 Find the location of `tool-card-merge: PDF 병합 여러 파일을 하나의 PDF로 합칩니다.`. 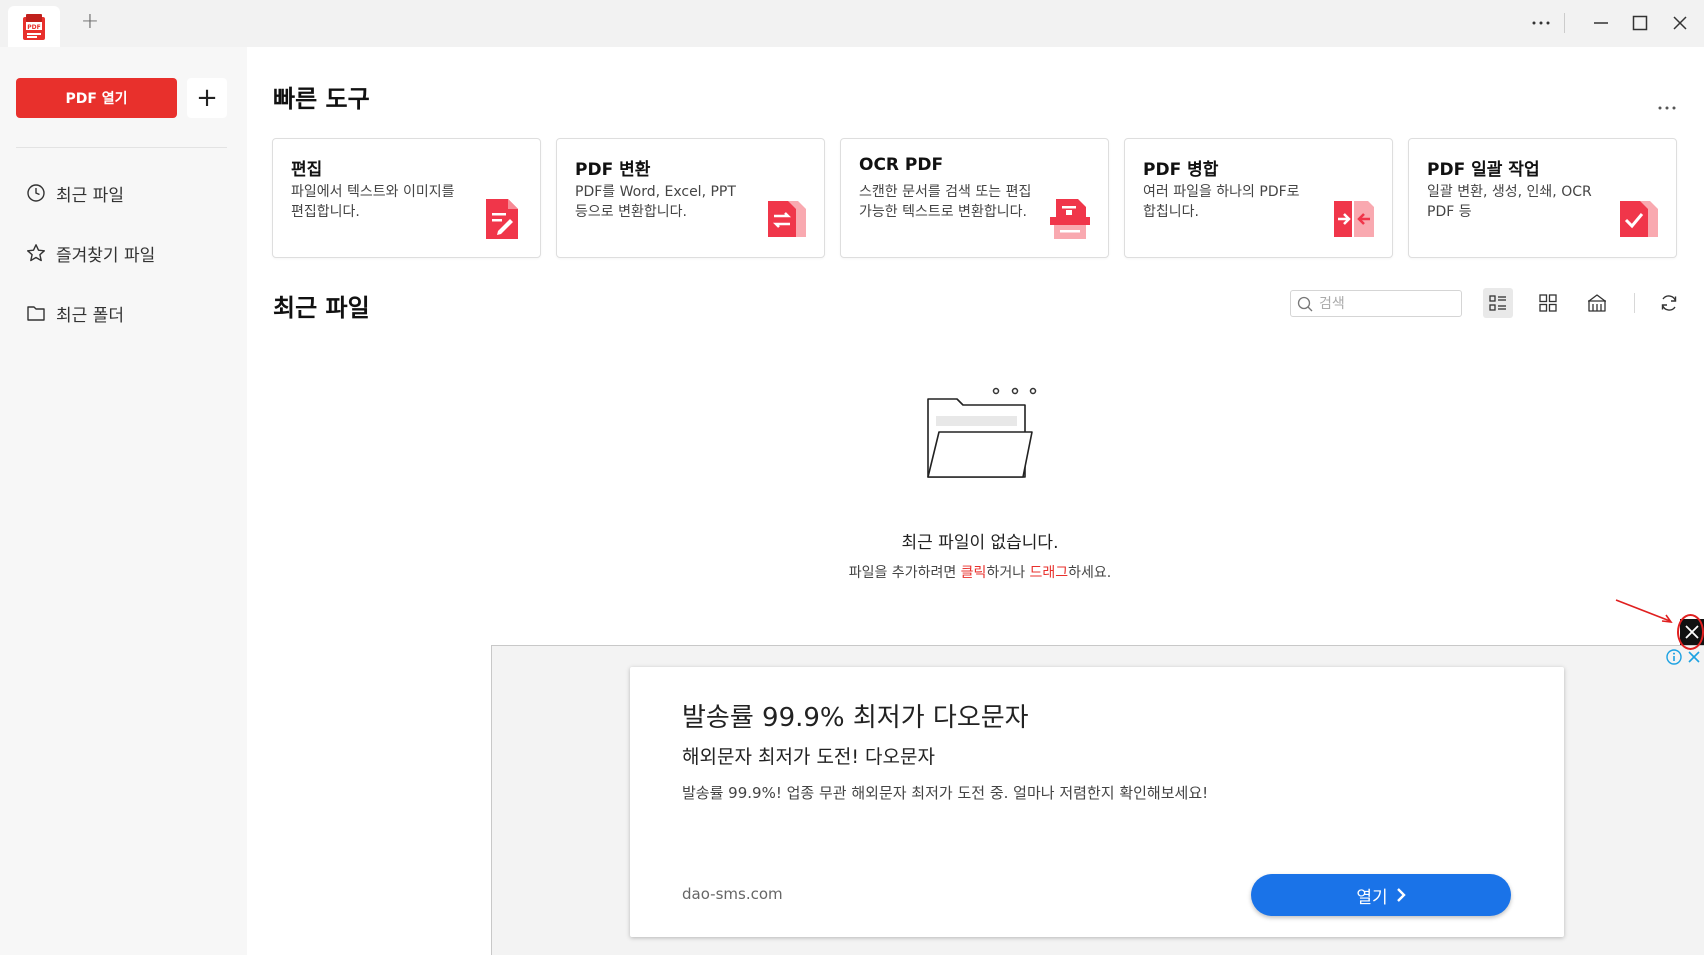

tool-card-merge: PDF 병합 여러 파일을 하나의 PDF로 합칩니다. is located at coordinates (1258, 198).